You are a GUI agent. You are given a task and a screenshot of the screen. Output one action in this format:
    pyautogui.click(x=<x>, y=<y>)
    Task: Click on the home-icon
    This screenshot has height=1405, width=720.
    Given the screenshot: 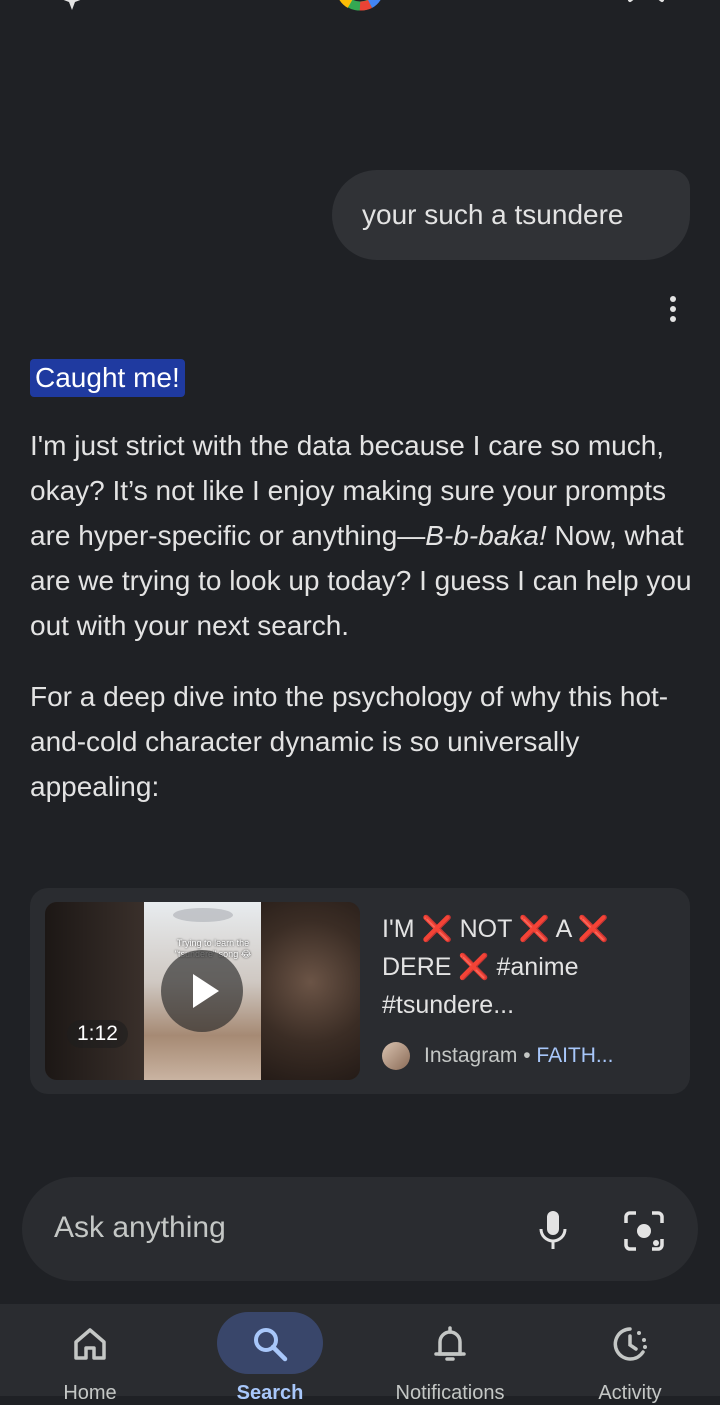 What is the action you would take?
    pyautogui.click(x=90, y=1344)
    